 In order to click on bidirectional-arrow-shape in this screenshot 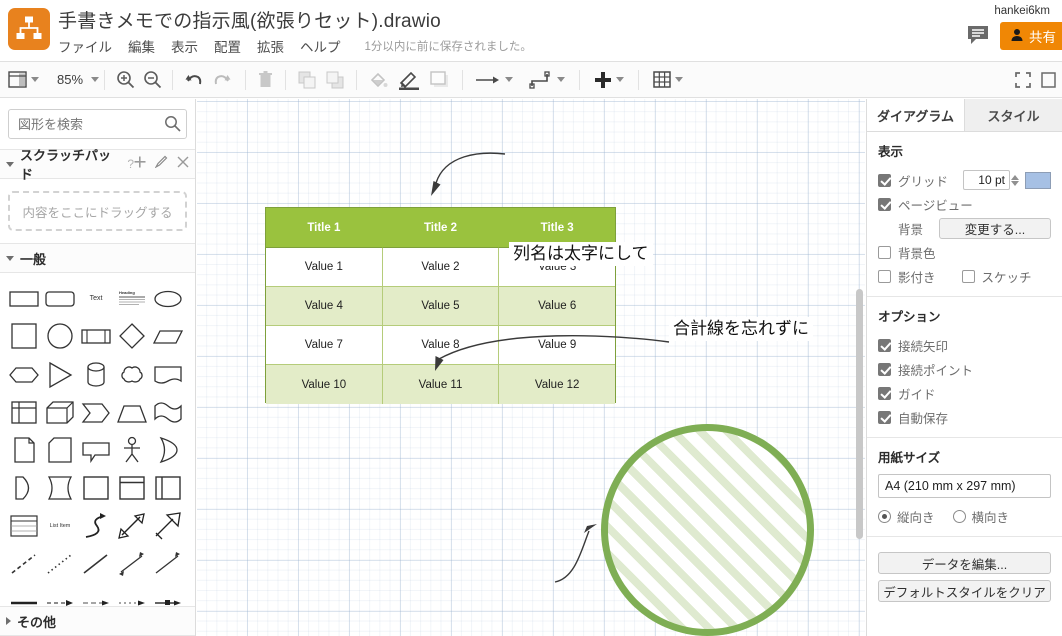, I will do `click(132, 526)`.